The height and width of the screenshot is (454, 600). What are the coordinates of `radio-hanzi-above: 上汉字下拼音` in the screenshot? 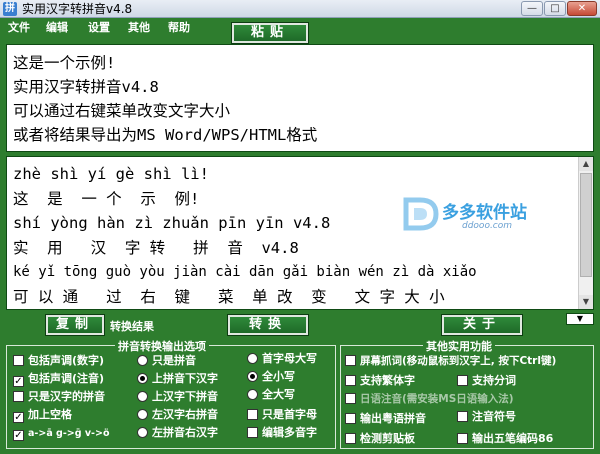 It's located at (177, 397).